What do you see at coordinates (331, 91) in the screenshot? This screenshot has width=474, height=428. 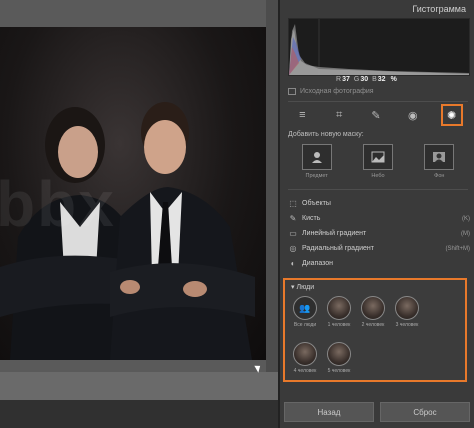 I see `original-photo-toggle: Исходная фотография` at bounding box center [331, 91].